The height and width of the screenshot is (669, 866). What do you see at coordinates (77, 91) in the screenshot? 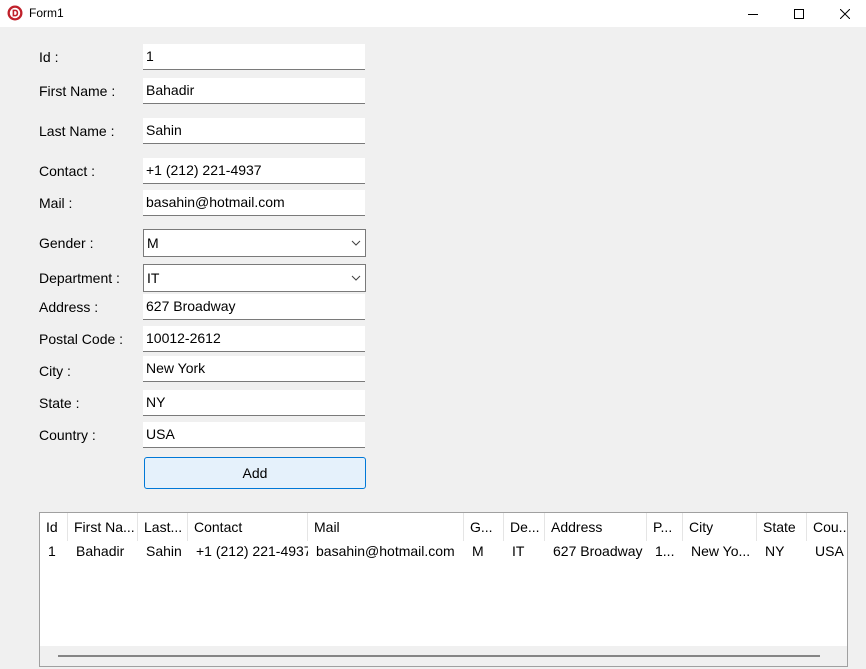
I see `first-name-label: First Name :` at bounding box center [77, 91].